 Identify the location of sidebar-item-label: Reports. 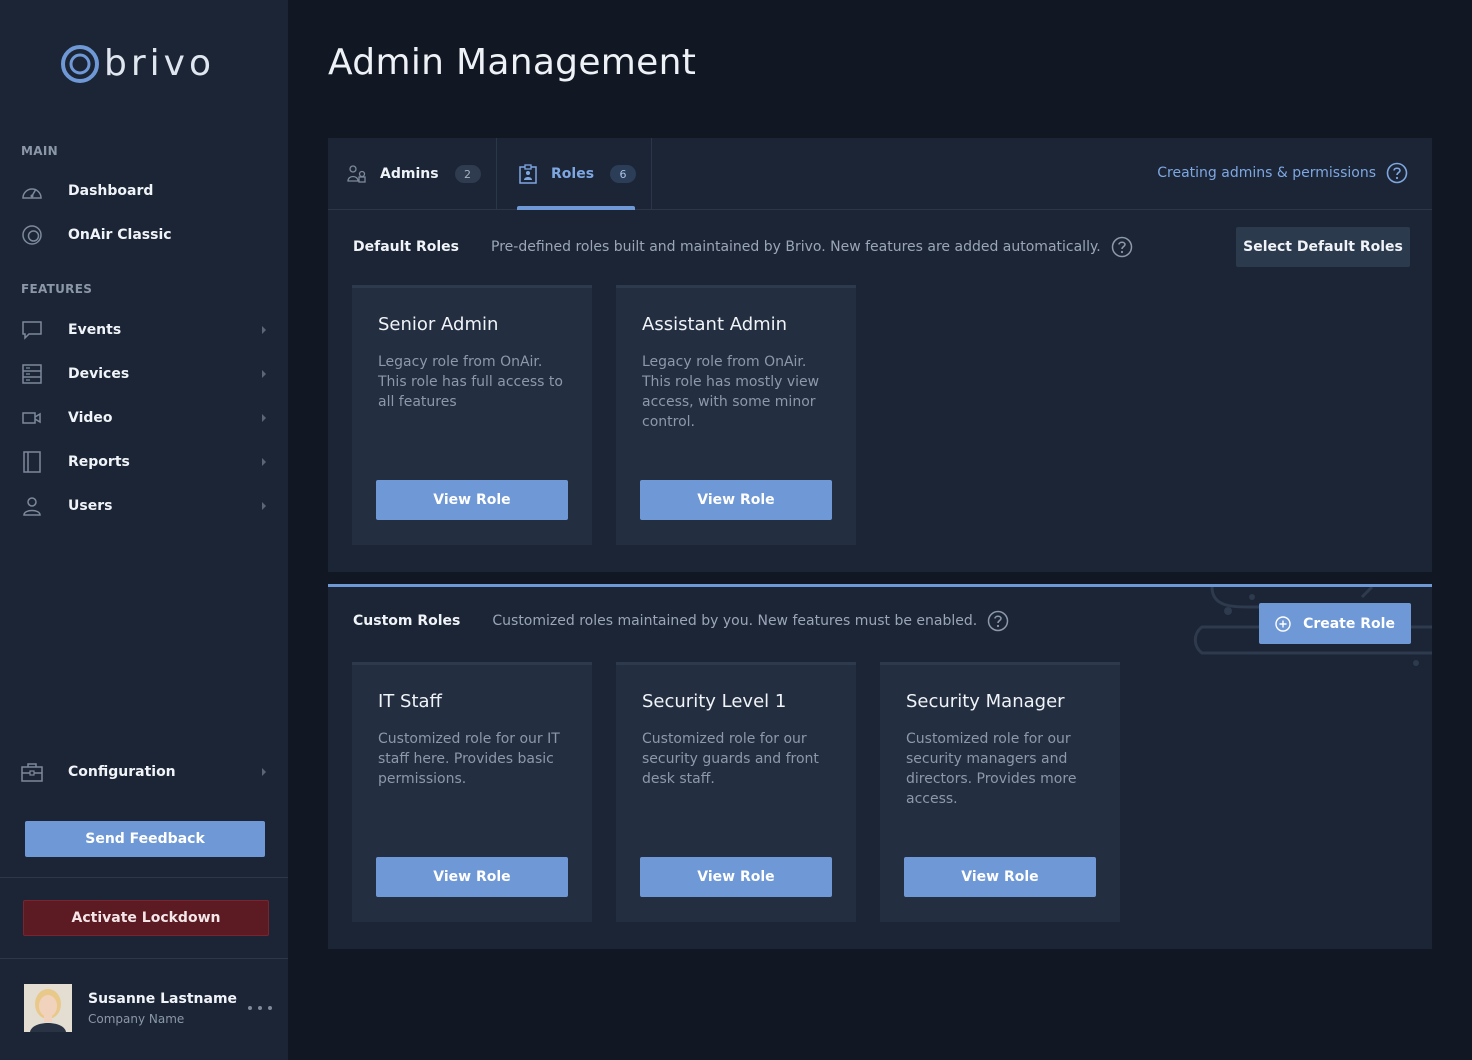
(99, 462).